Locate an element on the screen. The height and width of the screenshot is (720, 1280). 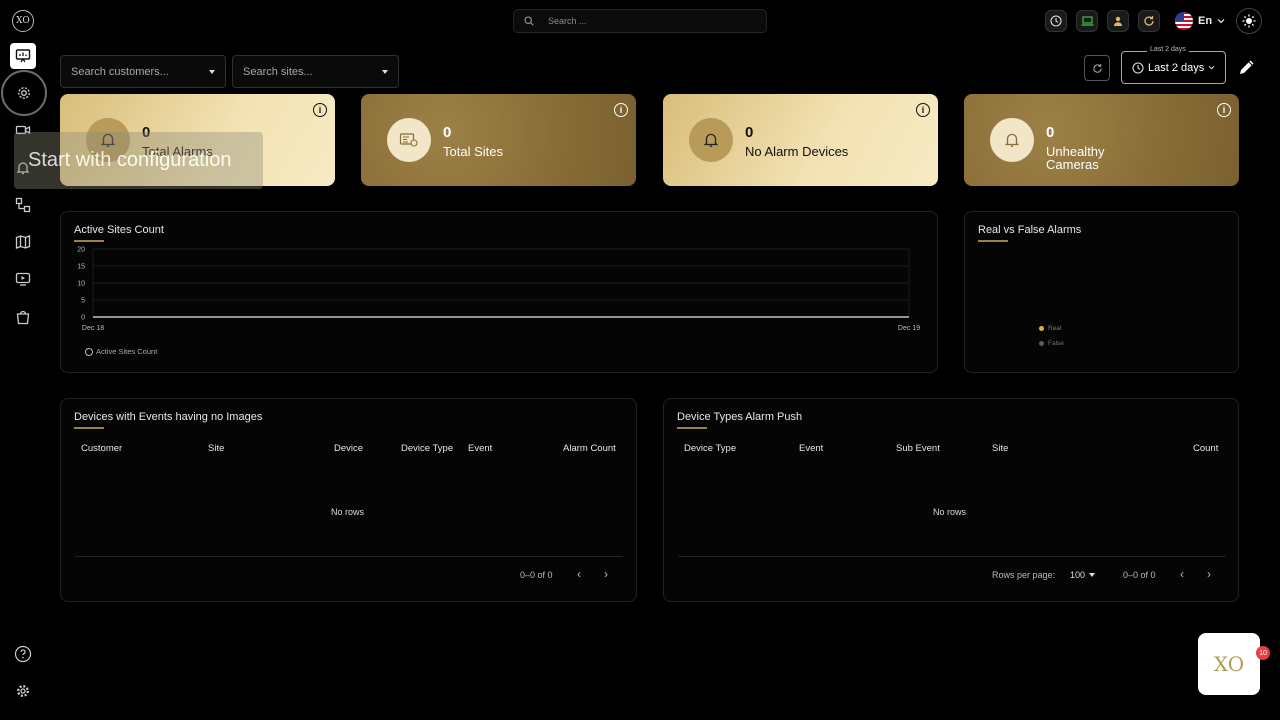
site-settings-icon is located at coordinates (408, 140).